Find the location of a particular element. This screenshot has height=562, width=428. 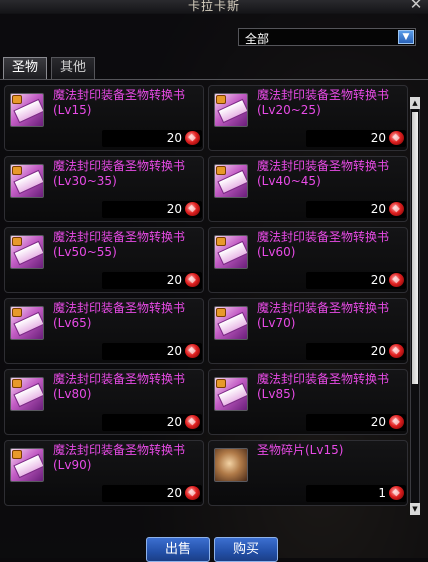

item-name: 魔法封印装备圣物转换书(Lv20~25) is located at coordinates (323, 102).